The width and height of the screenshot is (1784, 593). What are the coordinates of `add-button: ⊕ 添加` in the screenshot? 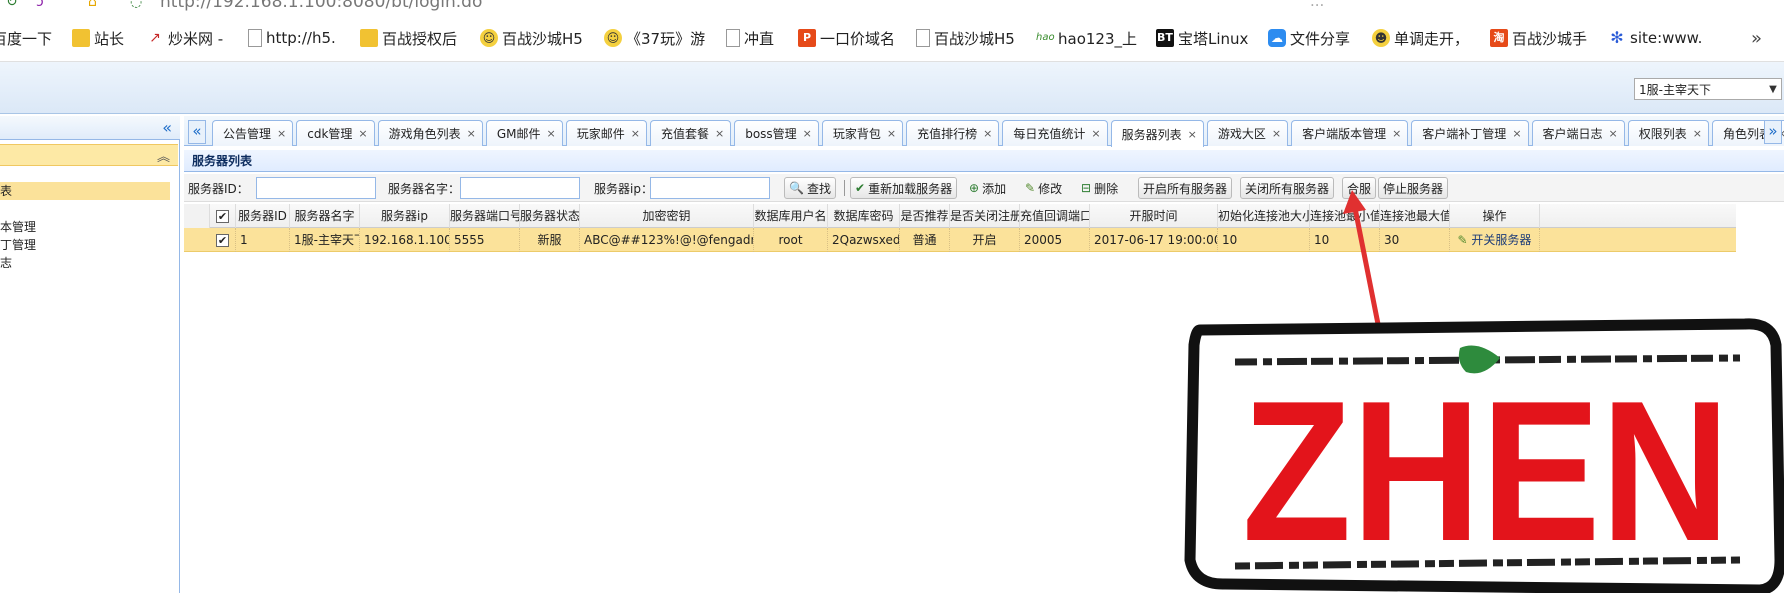 It's located at (987, 188).